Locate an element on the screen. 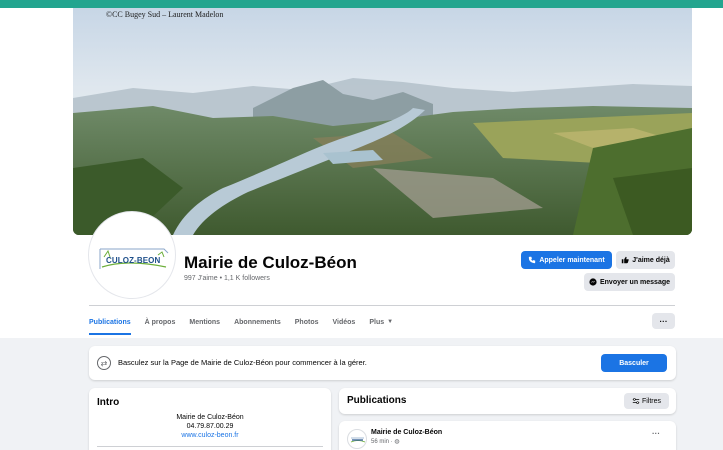  send-message-button: Envoyer un message is located at coordinates (629, 282).